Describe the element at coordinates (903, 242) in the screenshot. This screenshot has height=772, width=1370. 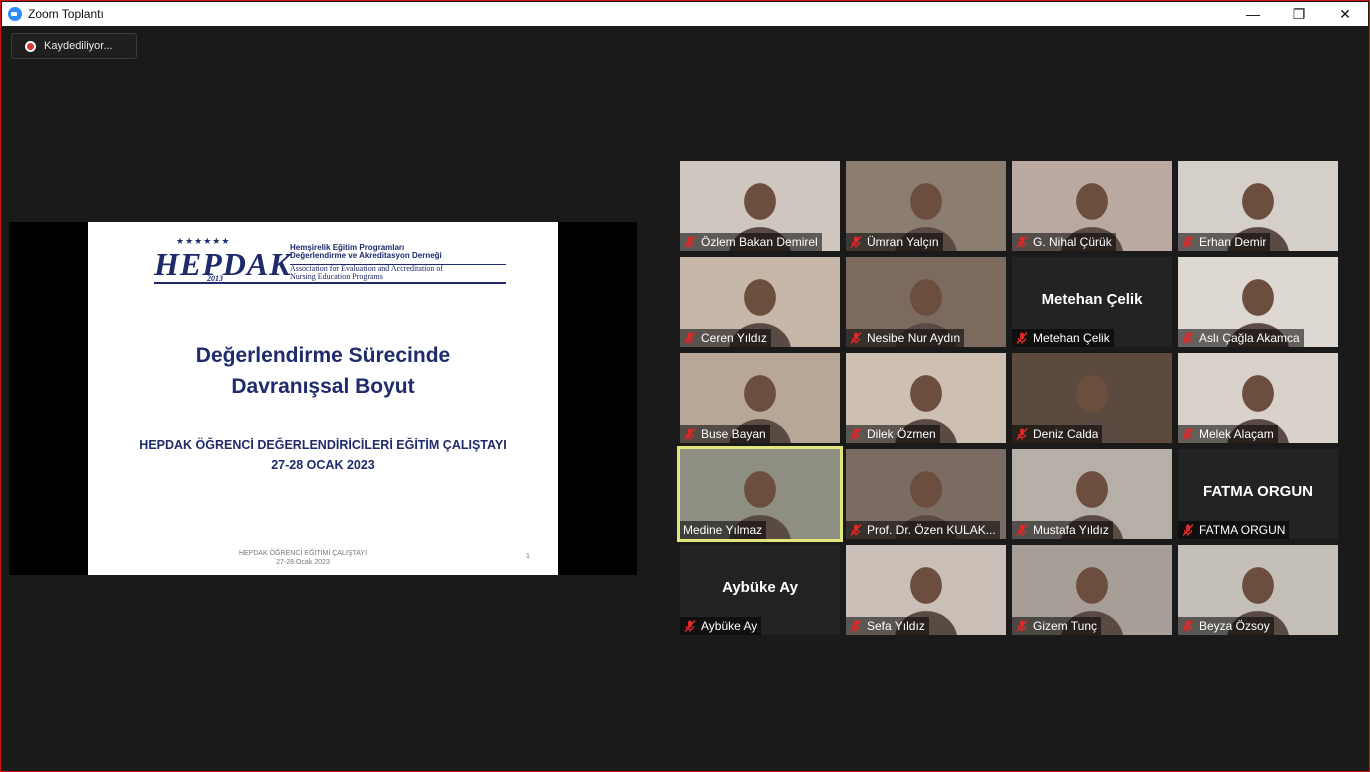
I see `participant-name: Ümran Yalçın` at that location.